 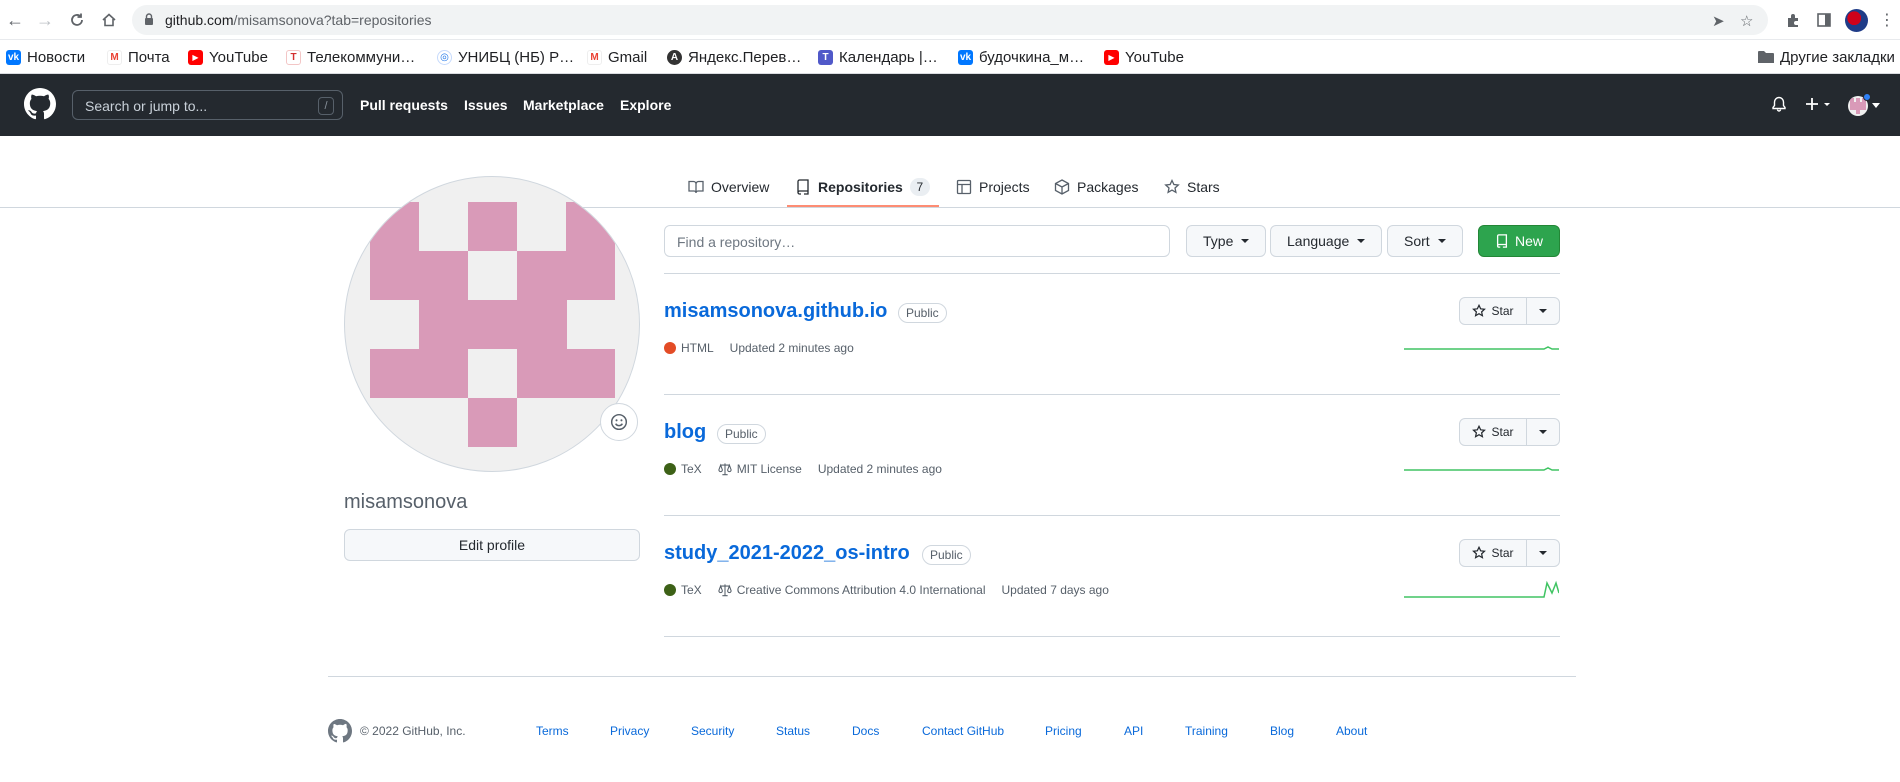 I want to click on tab-packages: Packages, so click(x=1096, y=187).